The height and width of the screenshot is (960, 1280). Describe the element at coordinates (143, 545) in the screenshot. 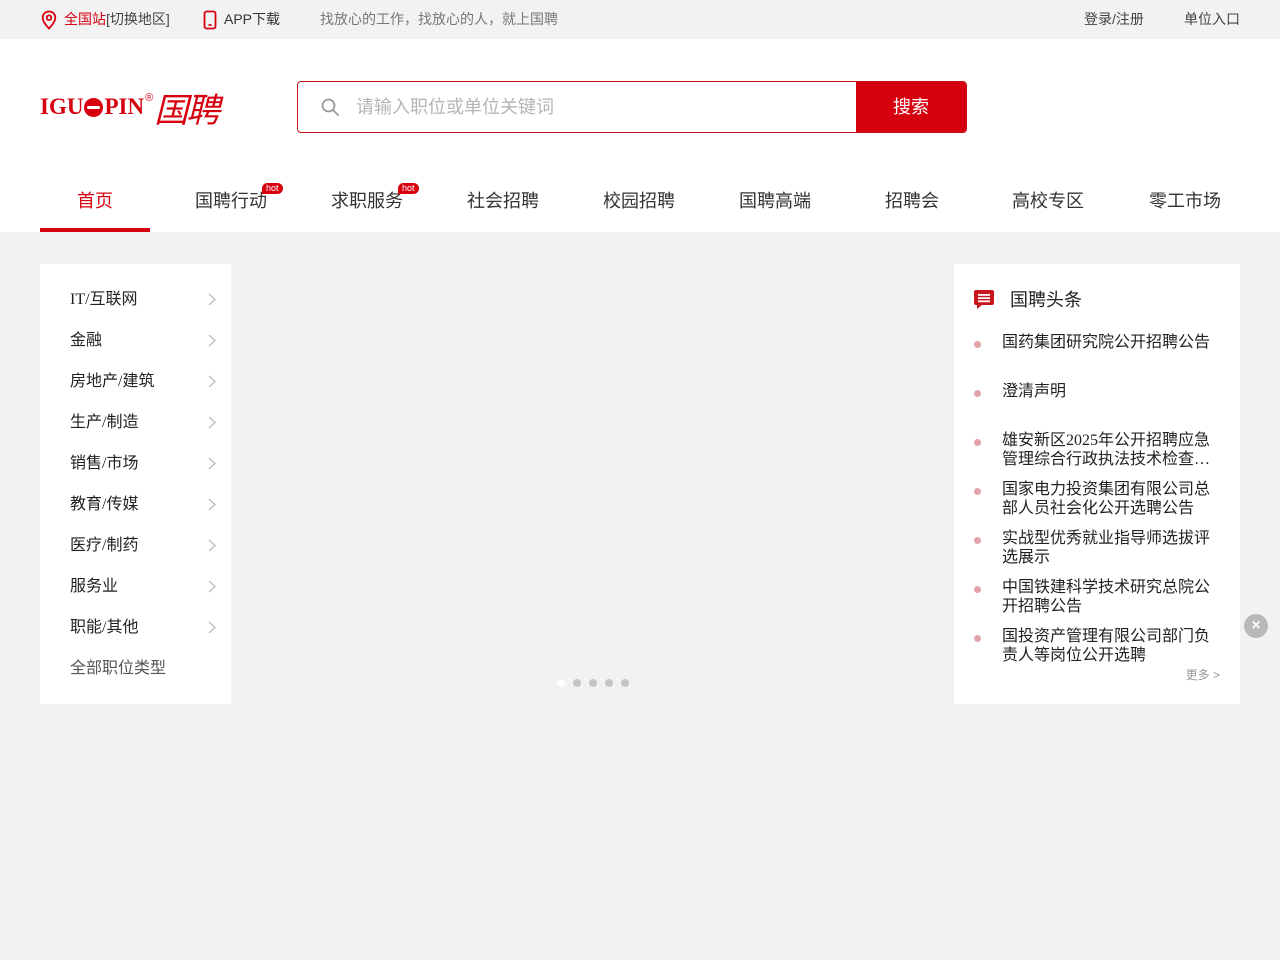

I see `category-item-medical-pharma: 医疗/制药` at that location.